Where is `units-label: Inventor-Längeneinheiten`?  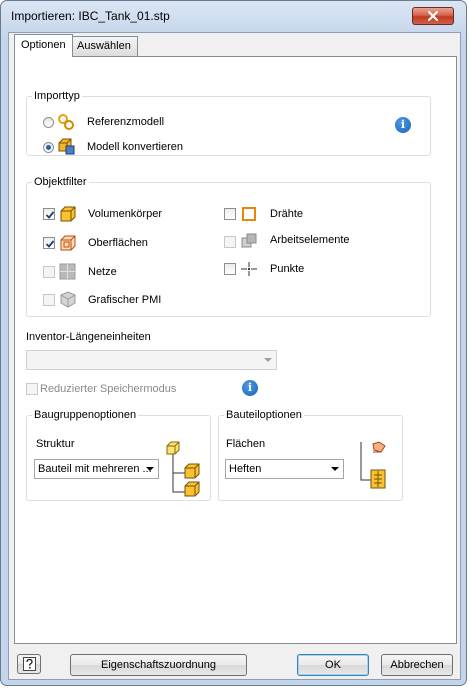
units-label: Inventor-Längeneinheiten is located at coordinates (88, 337).